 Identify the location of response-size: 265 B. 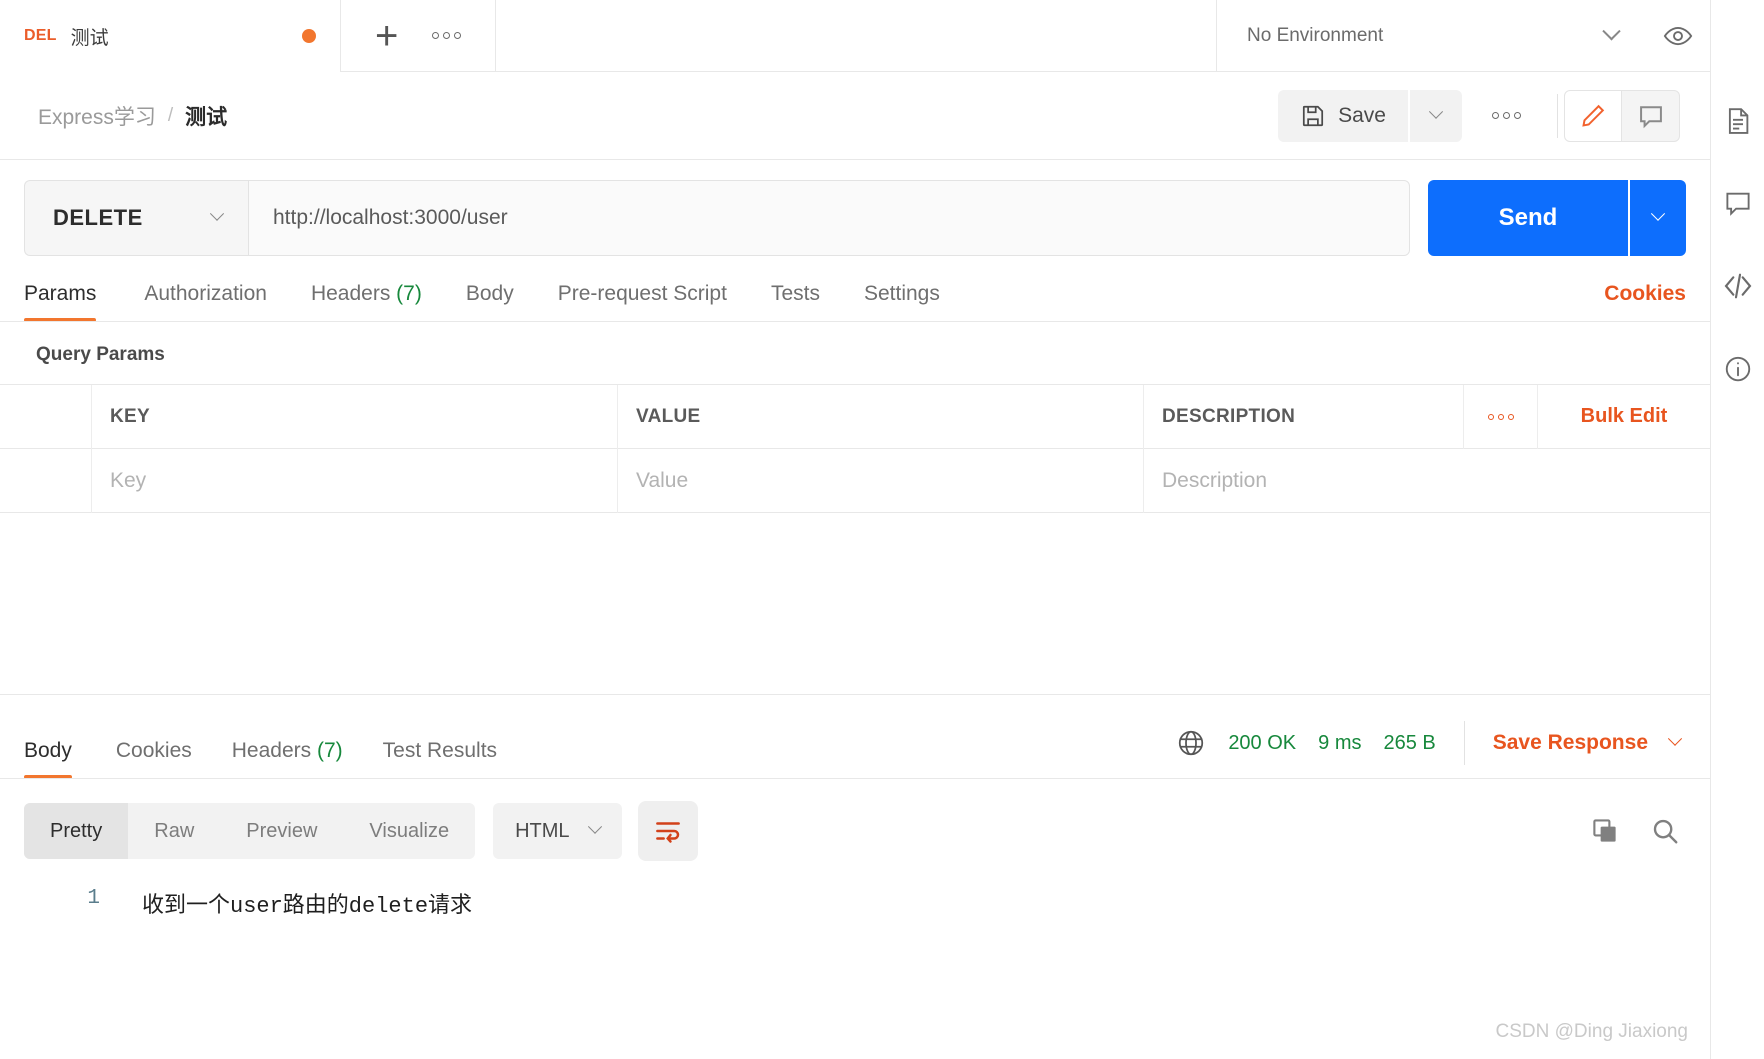
(1409, 742).